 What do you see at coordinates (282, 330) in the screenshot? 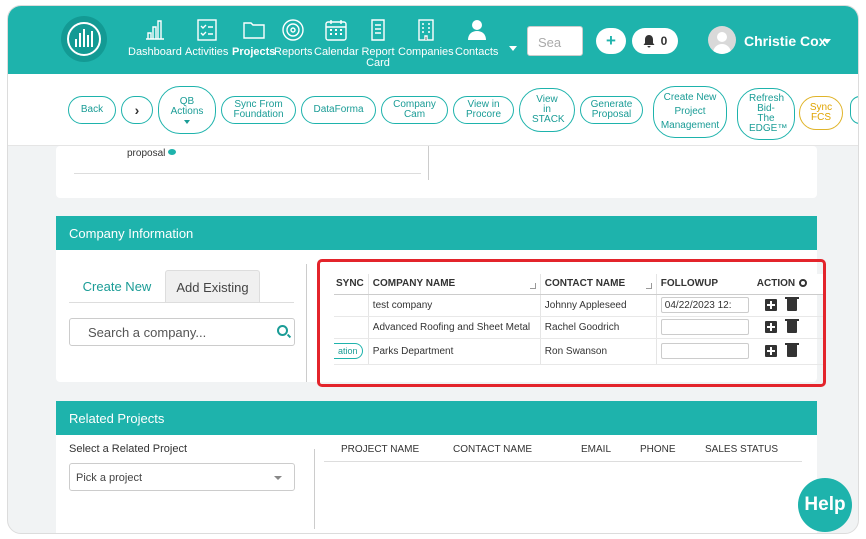
I see `search-icon` at bounding box center [282, 330].